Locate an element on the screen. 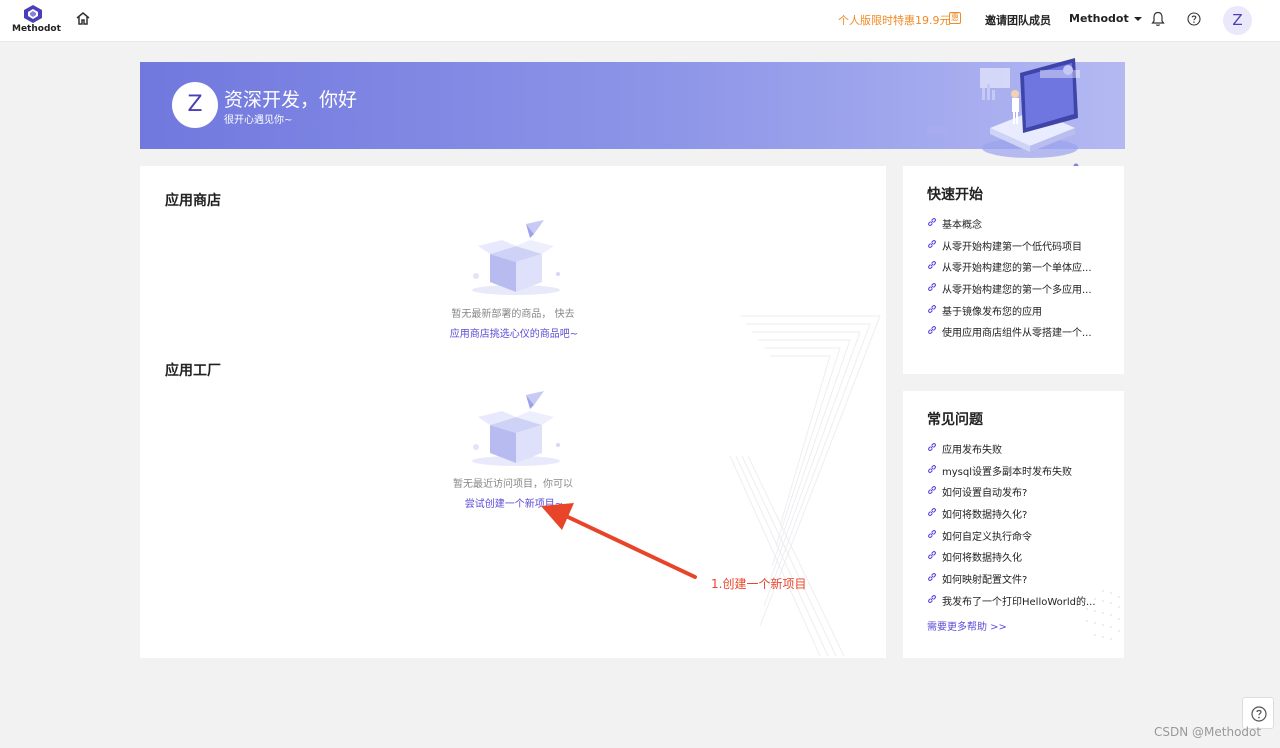  faq-label: 如何映射配置文件? is located at coordinates (985, 581).